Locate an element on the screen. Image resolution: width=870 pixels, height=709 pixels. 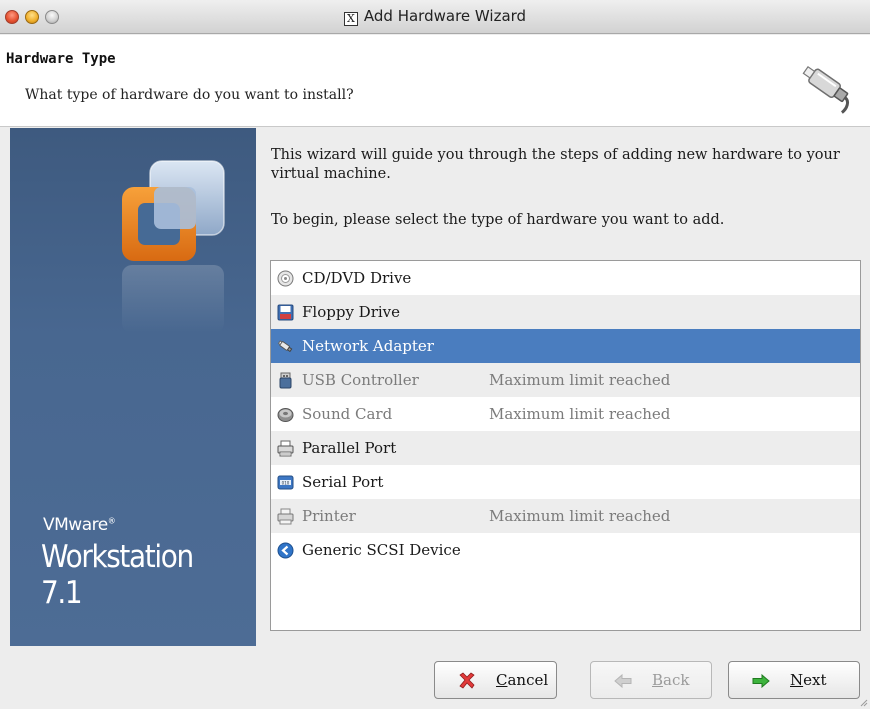
back-label: Back is located at coordinates (670, 680).